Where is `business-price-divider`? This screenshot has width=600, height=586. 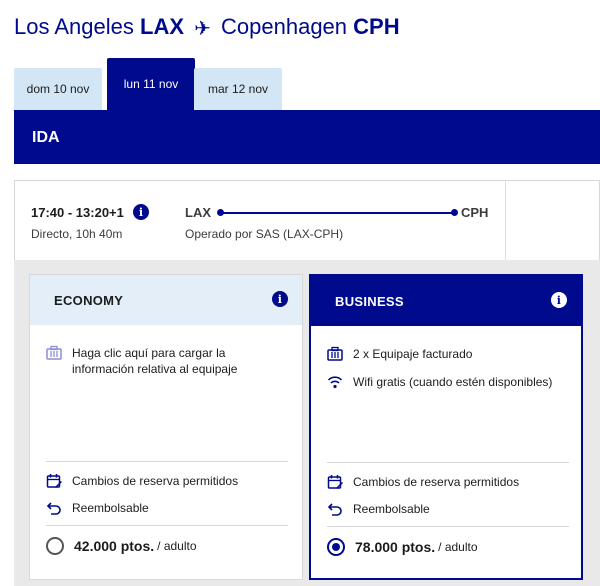
business-price-divider is located at coordinates (448, 526).